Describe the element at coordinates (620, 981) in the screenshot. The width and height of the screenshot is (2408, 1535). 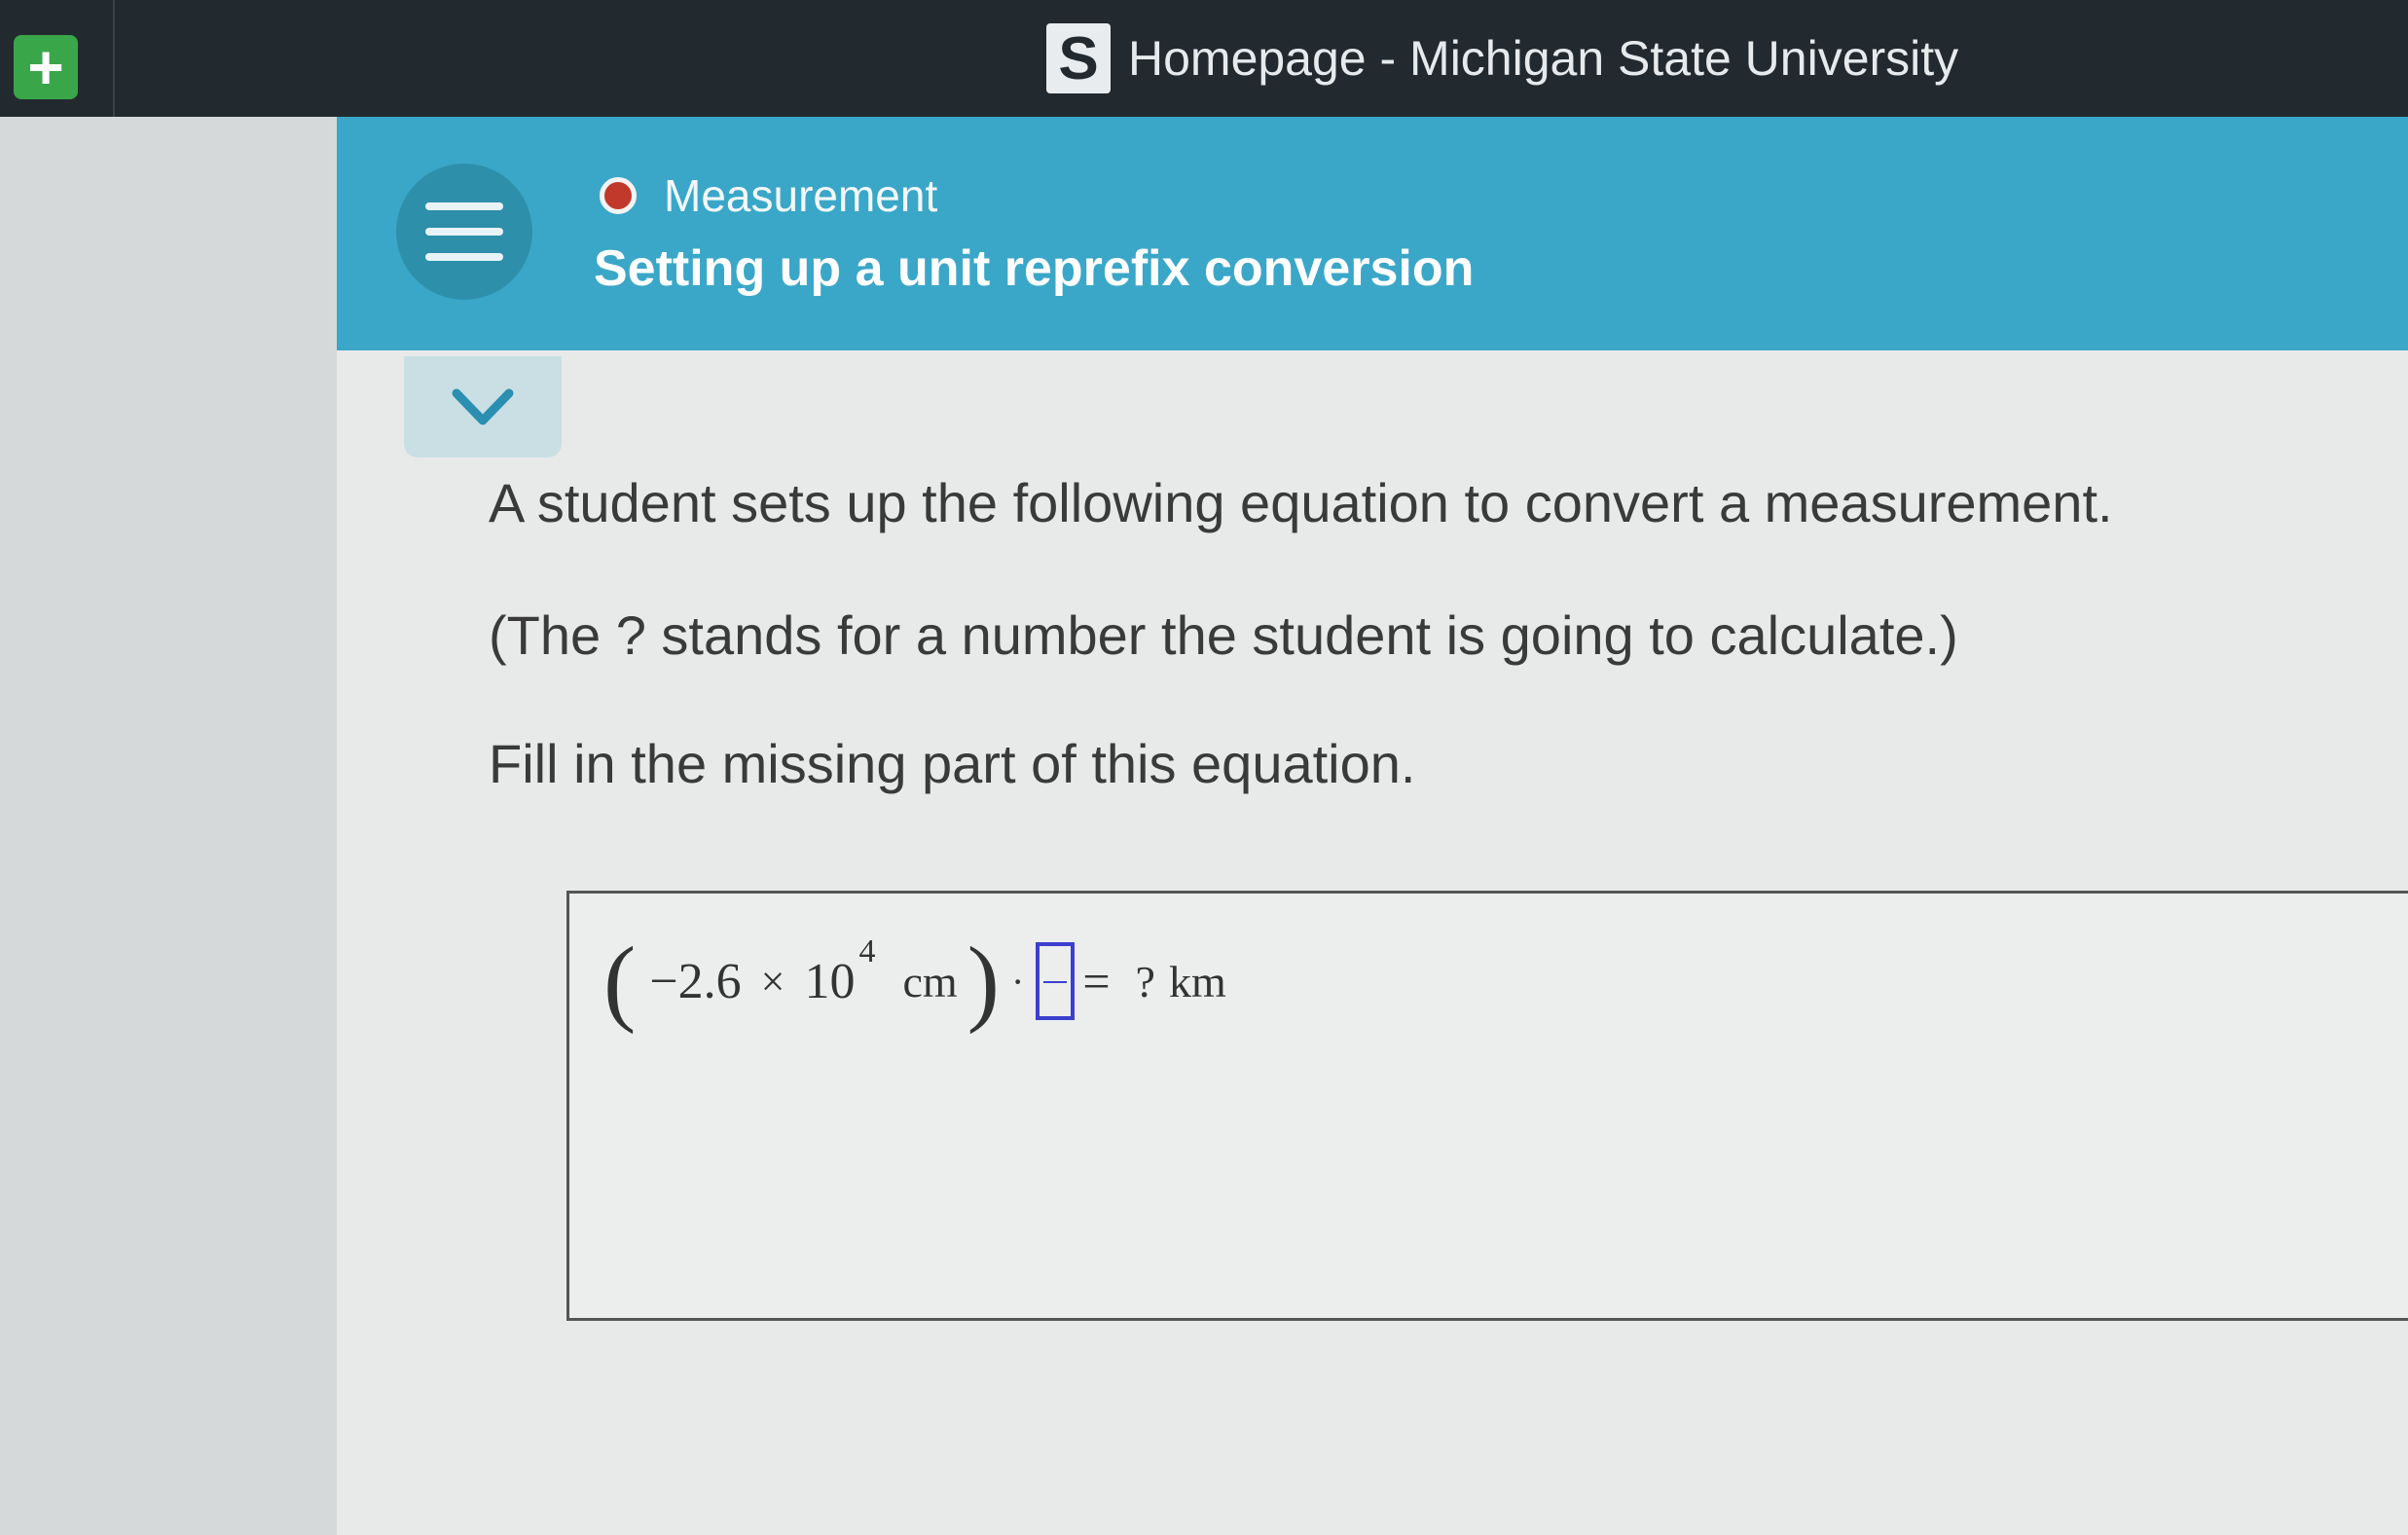
I see `open-paren: (` at that location.